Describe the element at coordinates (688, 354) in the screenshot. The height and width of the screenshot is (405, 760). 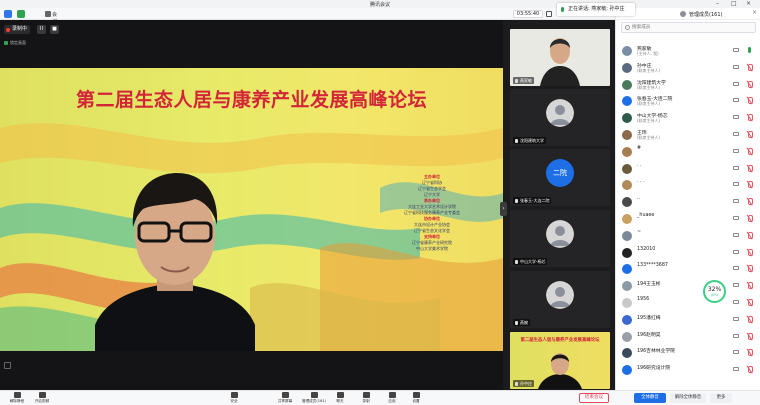
I see `member-row: 196吉林林业学院` at that location.